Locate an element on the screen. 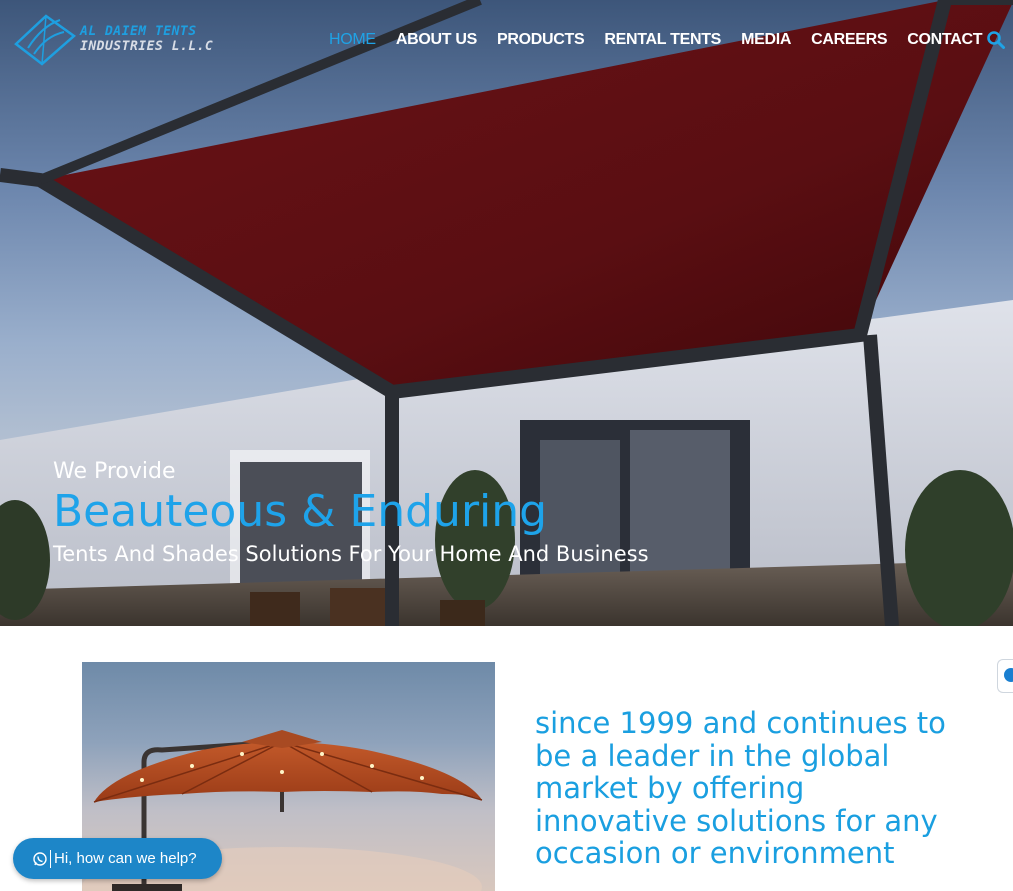 The image size is (1013, 891). company-logo: AL DAIEM TENTS INDUSTRIES L.L.C is located at coordinates (112, 42).